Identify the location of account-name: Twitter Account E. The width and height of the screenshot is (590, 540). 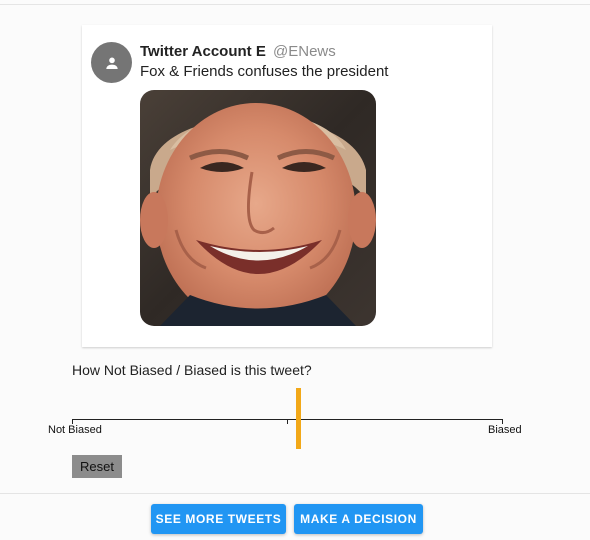
(203, 51).